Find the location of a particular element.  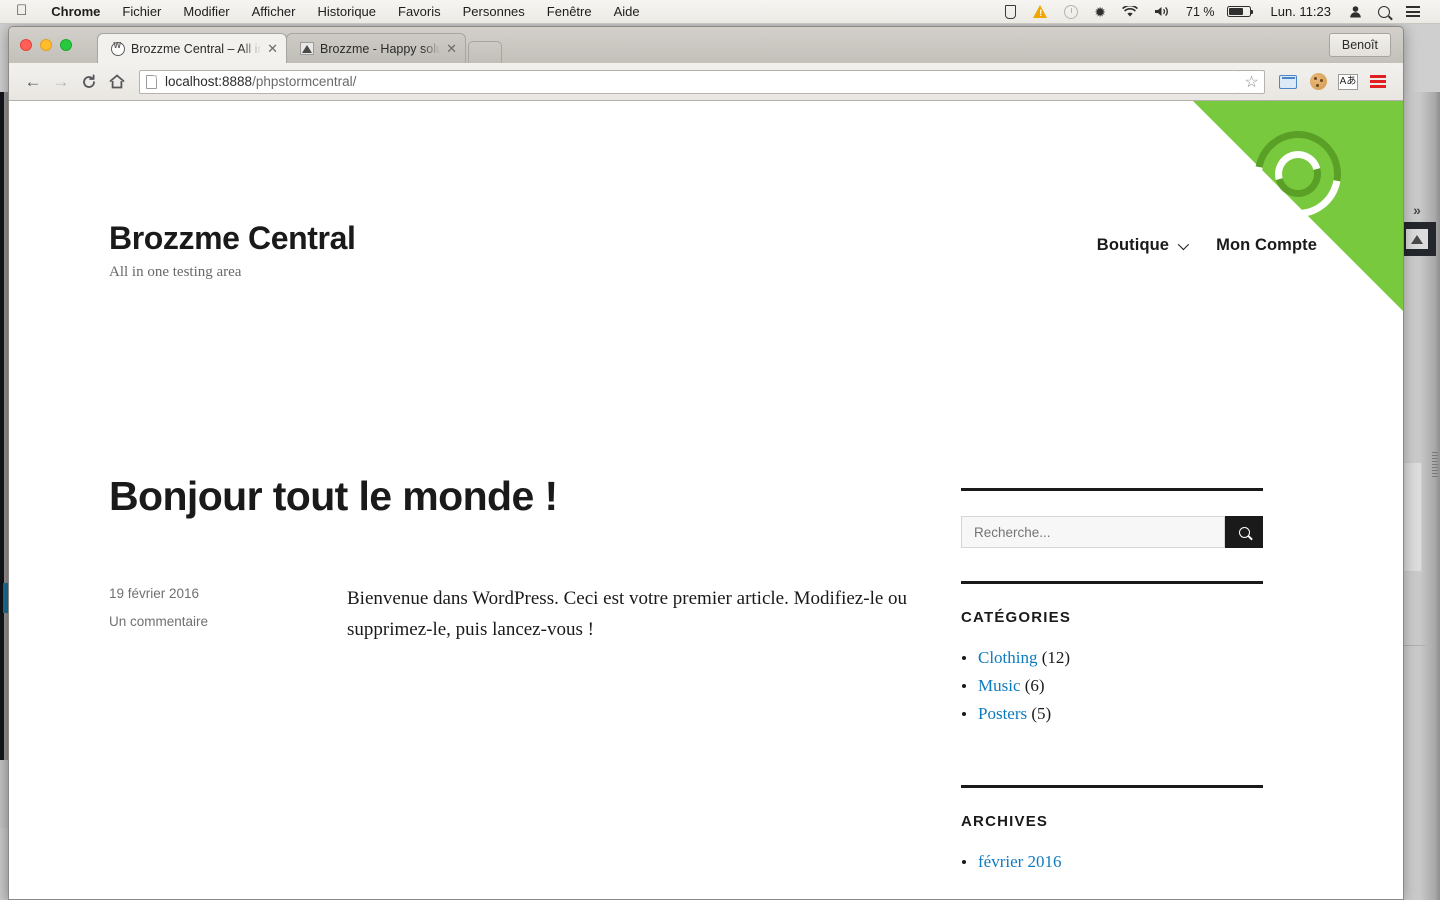

category-link-posters: Posters is located at coordinates (1002, 713).